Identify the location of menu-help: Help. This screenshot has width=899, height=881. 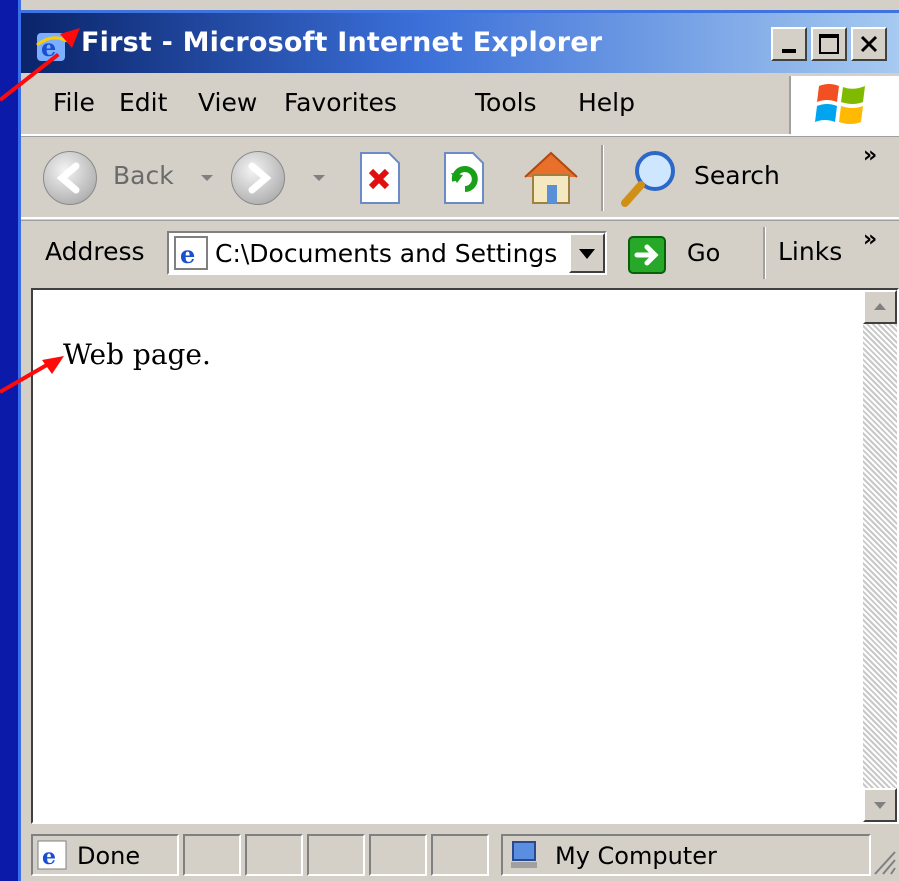
(606, 102).